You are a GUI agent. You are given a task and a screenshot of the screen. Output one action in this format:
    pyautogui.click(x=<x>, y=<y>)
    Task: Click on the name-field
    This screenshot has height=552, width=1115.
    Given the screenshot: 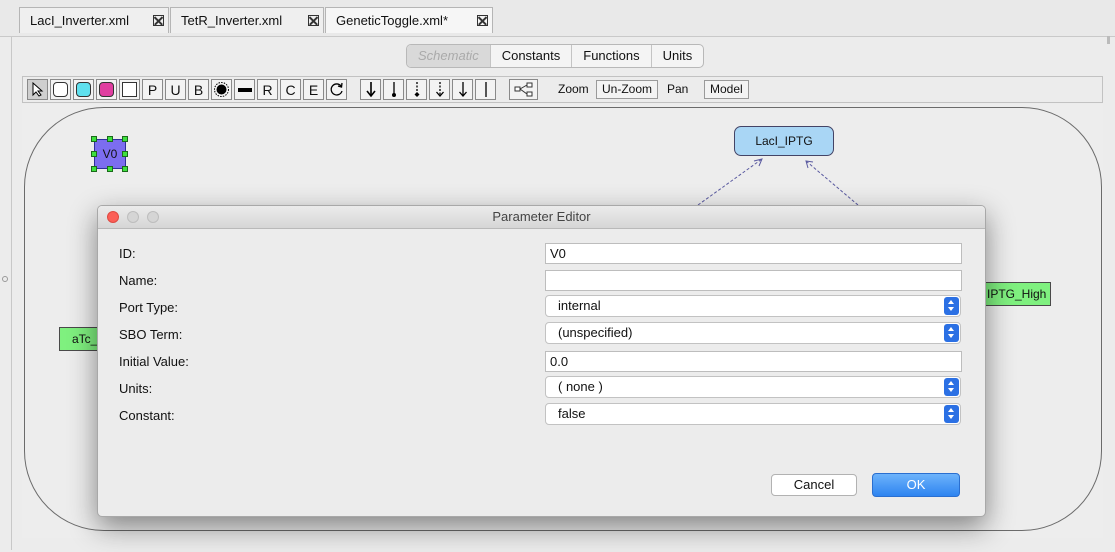 What is the action you would take?
    pyautogui.click(x=753, y=280)
    